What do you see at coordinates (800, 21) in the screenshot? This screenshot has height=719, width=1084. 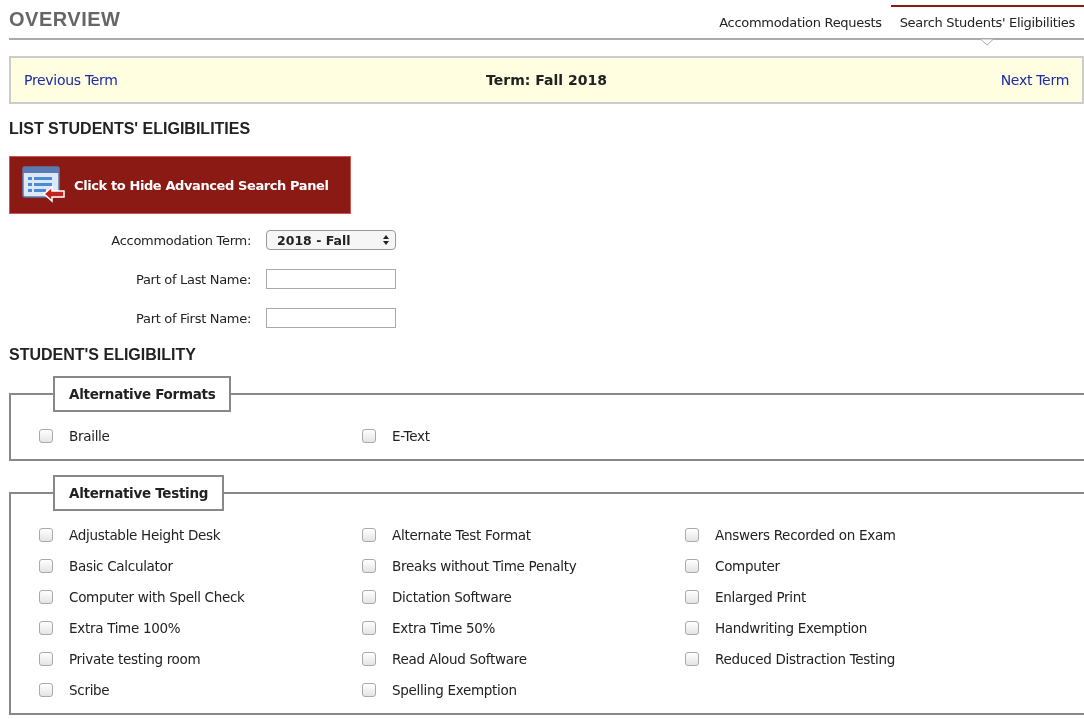 I see `nav-tab: Accommodation Requests` at bounding box center [800, 21].